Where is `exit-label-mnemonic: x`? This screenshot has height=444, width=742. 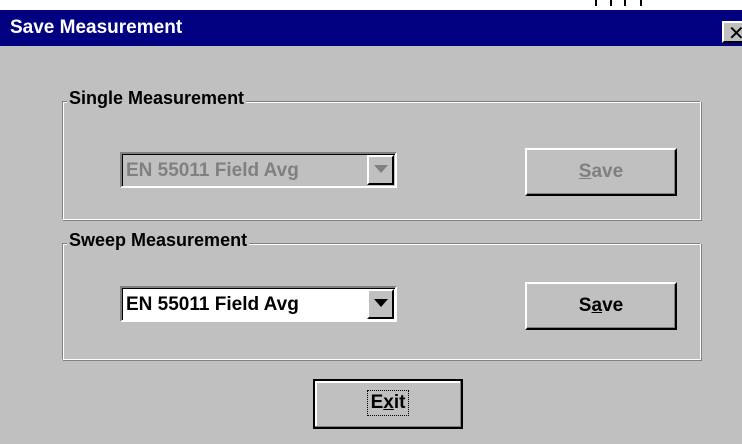 exit-label-mnemonic: x is located at coordinates (388, 402).